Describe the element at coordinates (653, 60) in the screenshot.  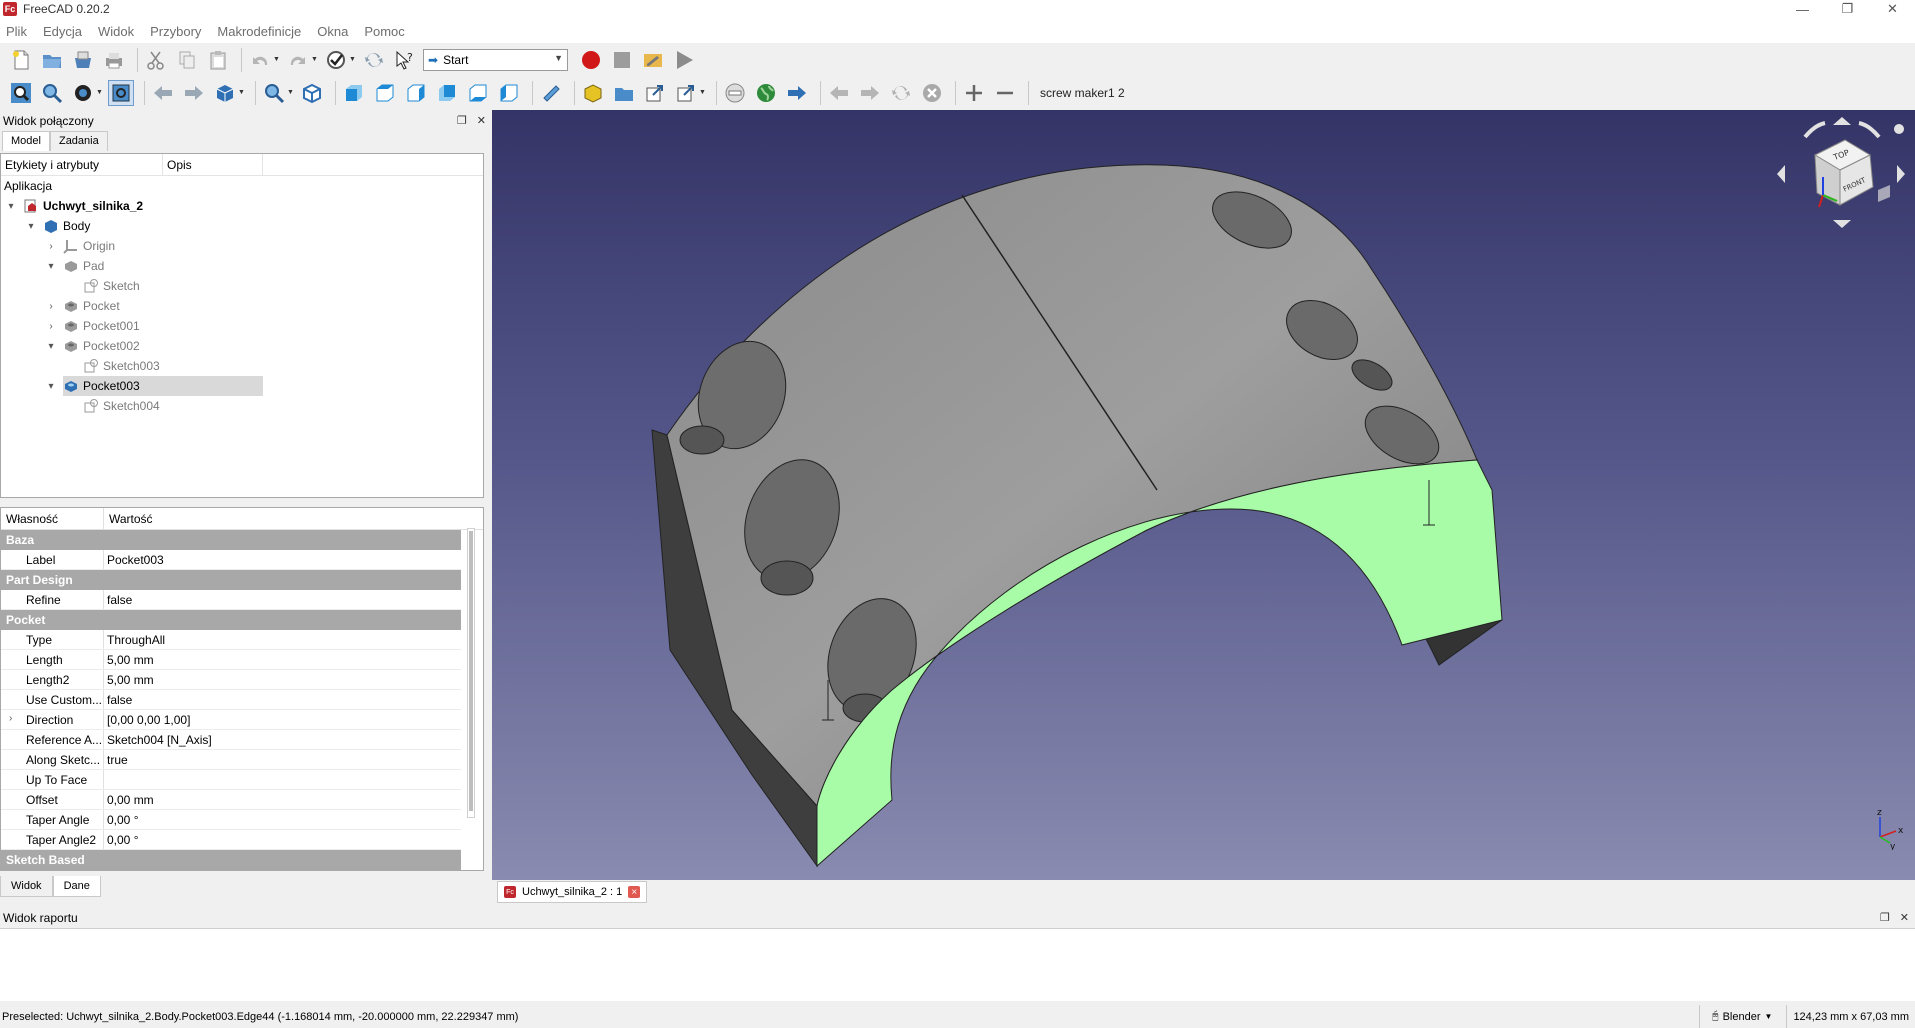
I see `edit-macros-button` at that location.